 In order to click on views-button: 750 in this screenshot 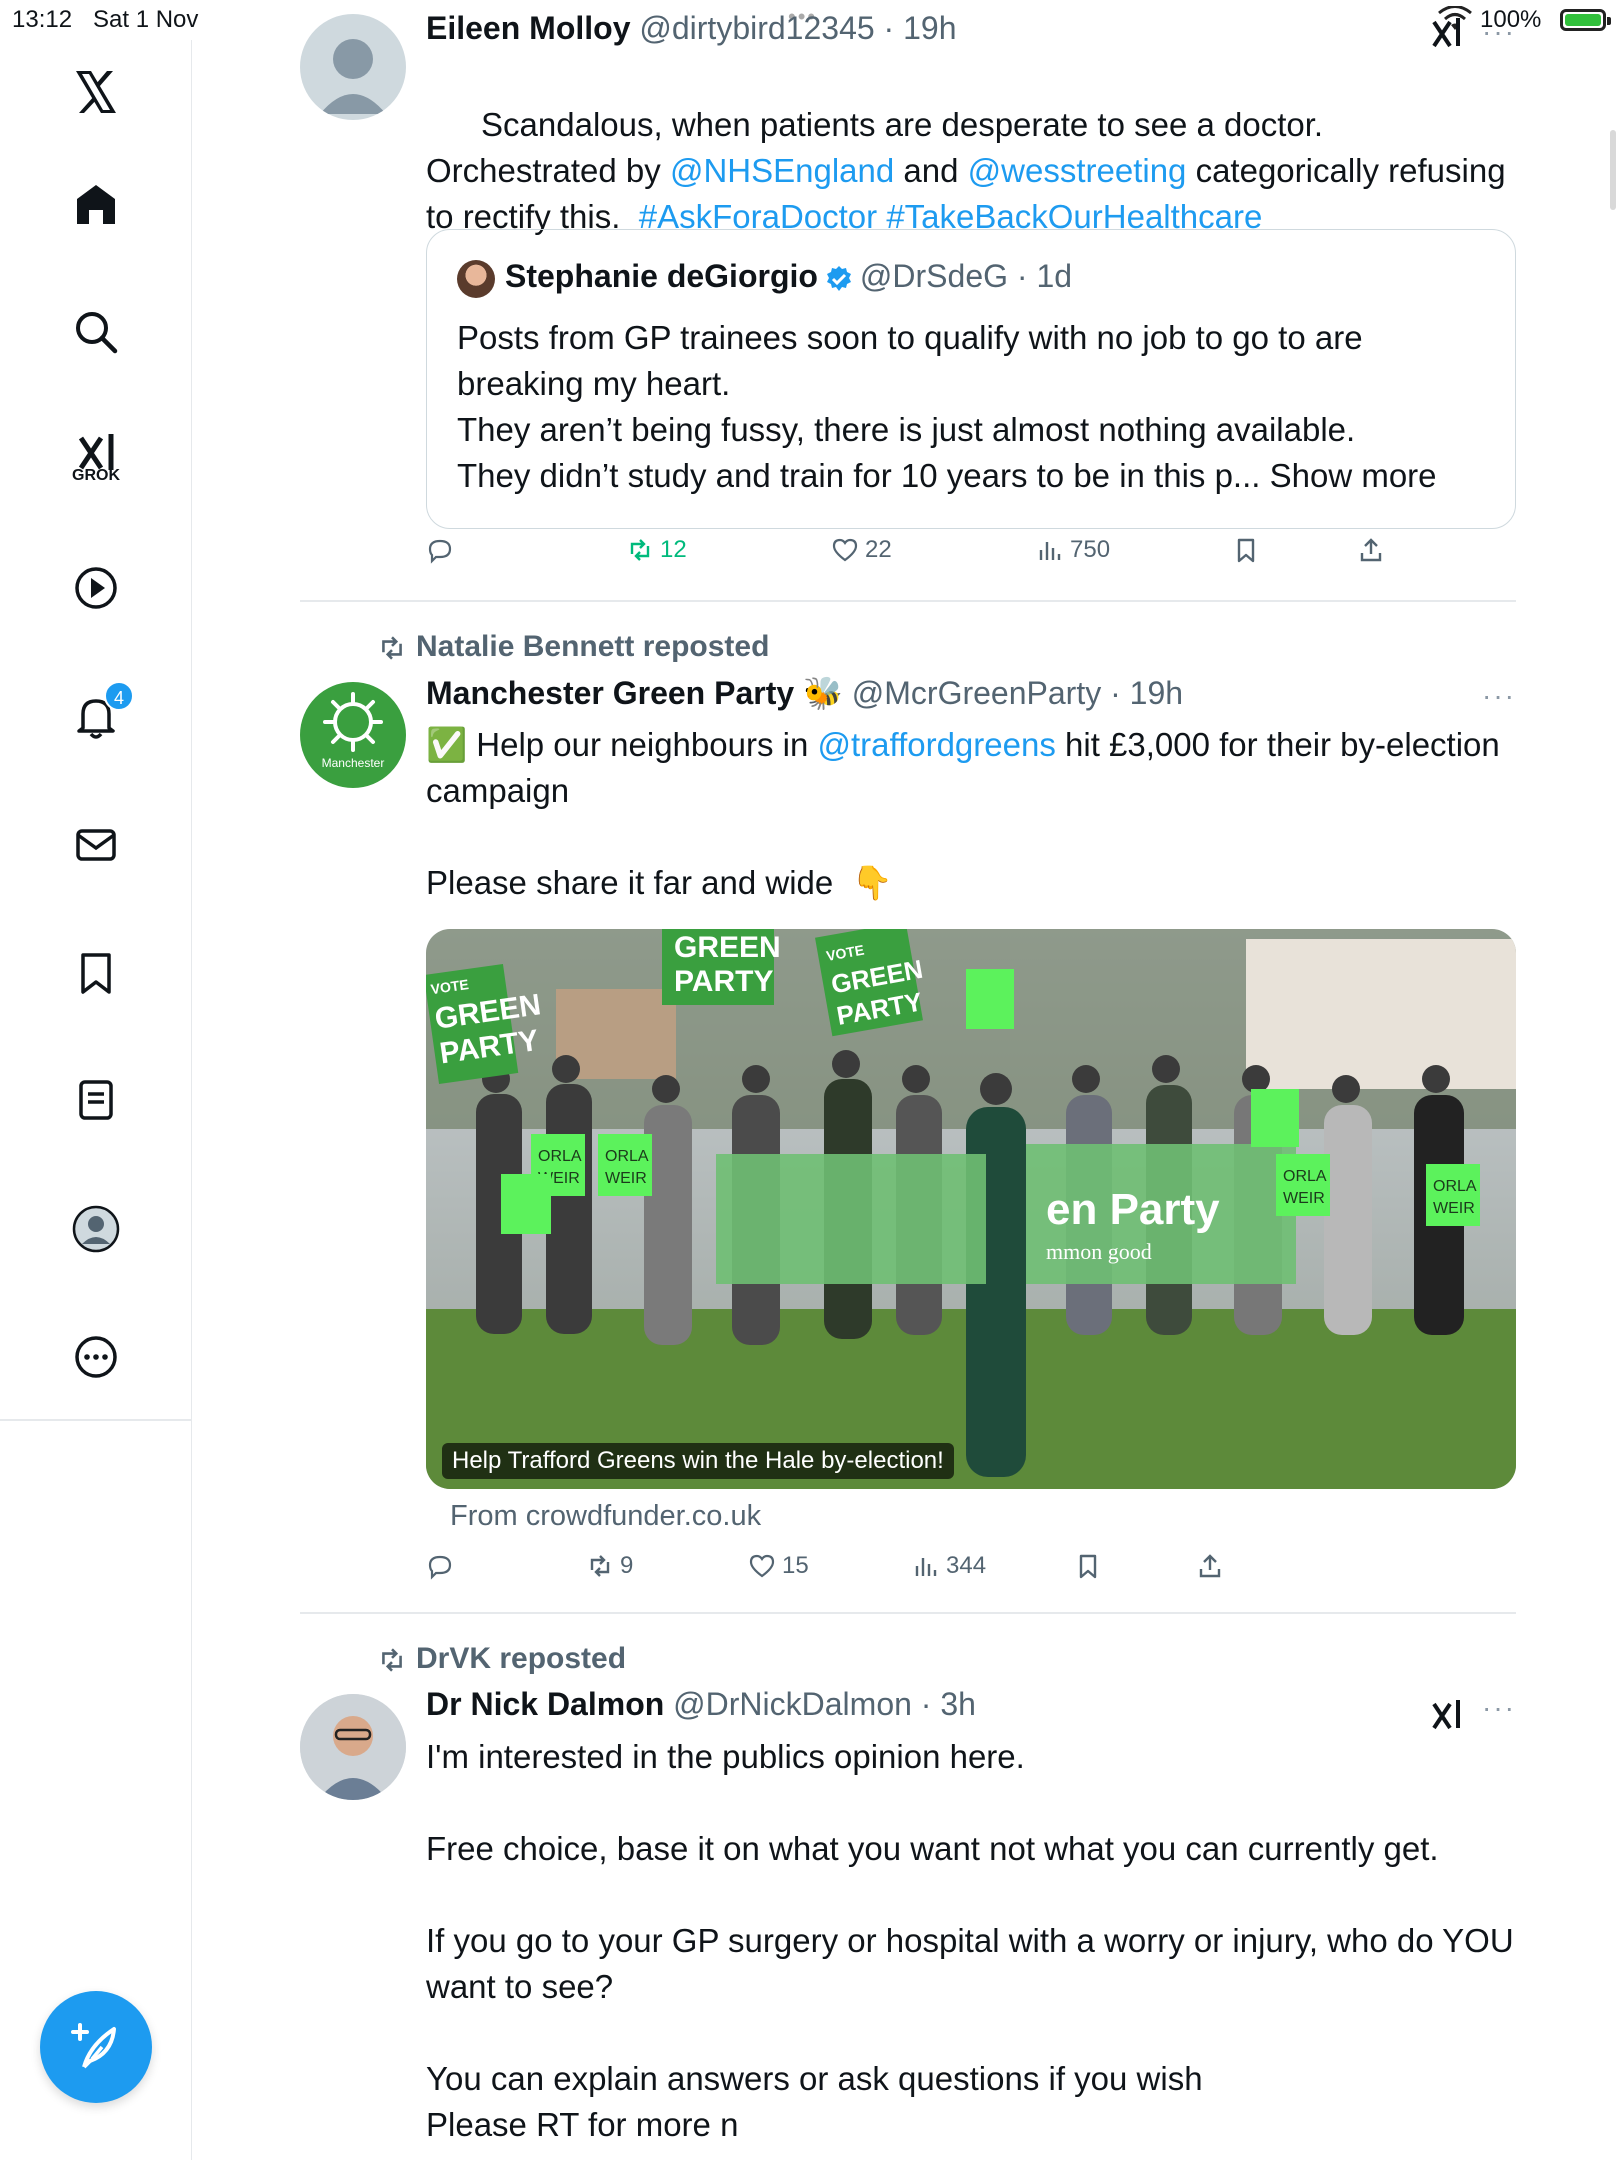, I will do `click(1073, 550)`.